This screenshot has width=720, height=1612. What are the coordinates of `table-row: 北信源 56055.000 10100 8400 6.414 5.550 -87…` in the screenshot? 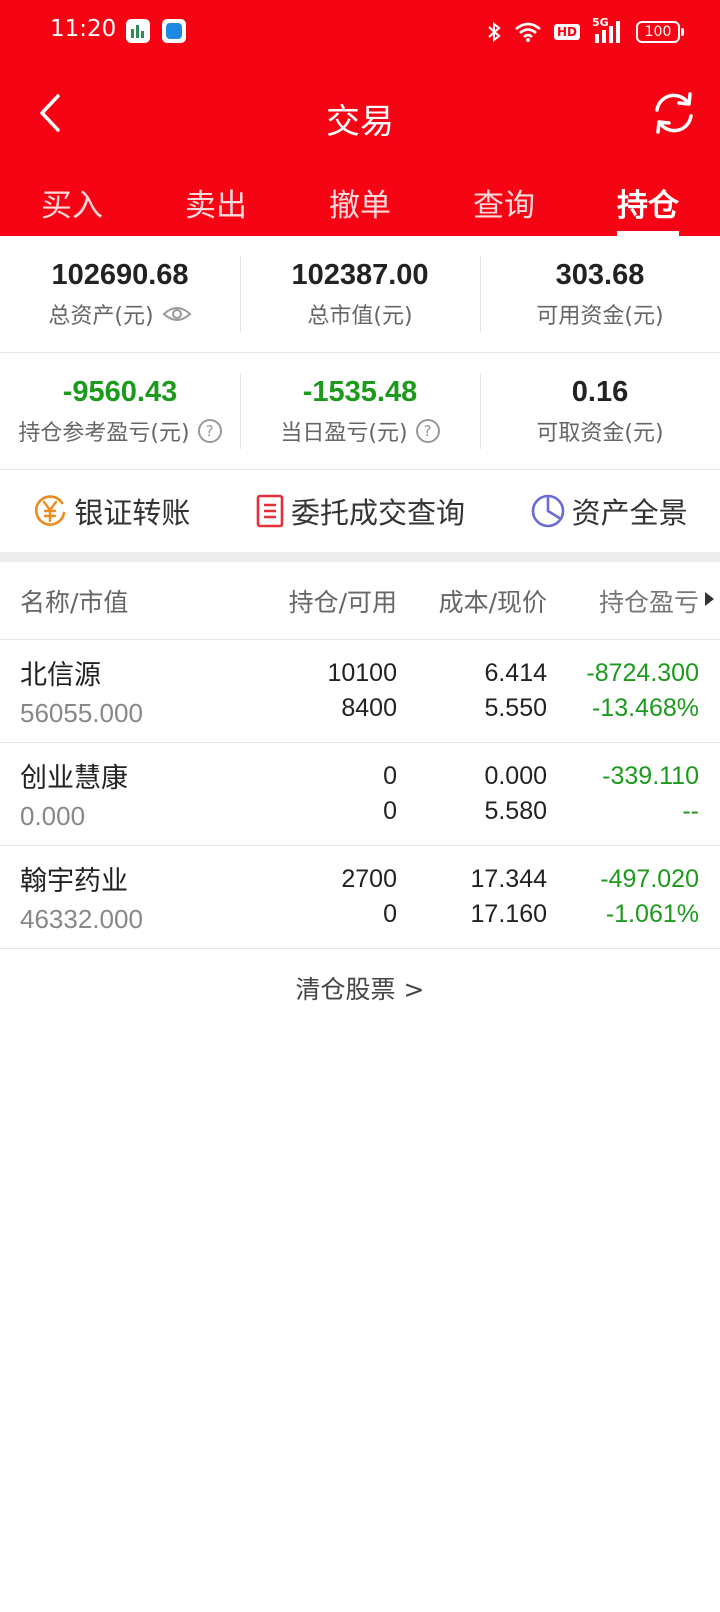 It's located at (360, 691).